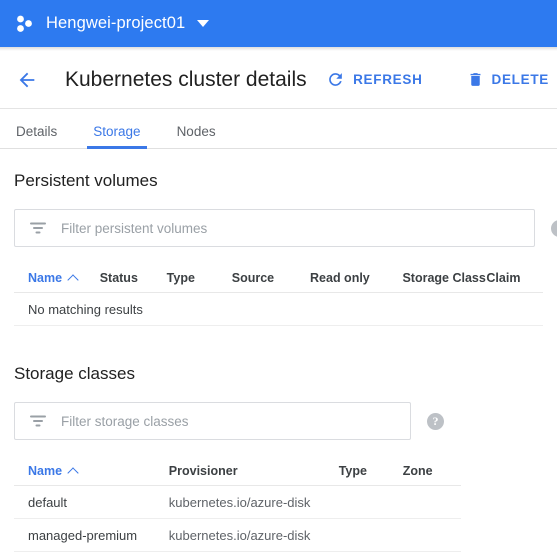 The image size is (557, 552). What do you see at coordinates (25, 24) in the screenshot?
I see `project-dots-icon` at bounding box center [25, 24].